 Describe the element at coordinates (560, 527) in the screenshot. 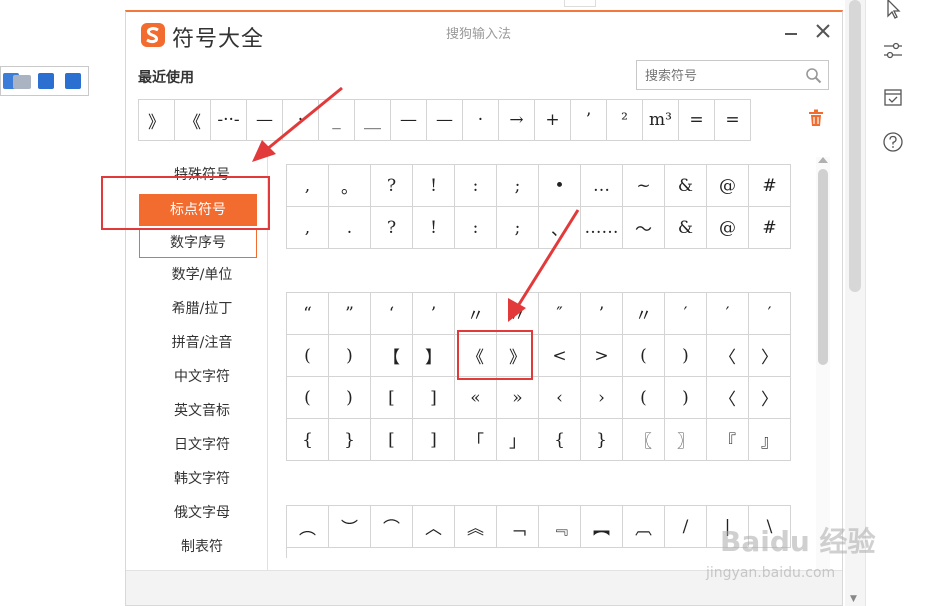

I see `symbol-cell: ﹃` at that location.